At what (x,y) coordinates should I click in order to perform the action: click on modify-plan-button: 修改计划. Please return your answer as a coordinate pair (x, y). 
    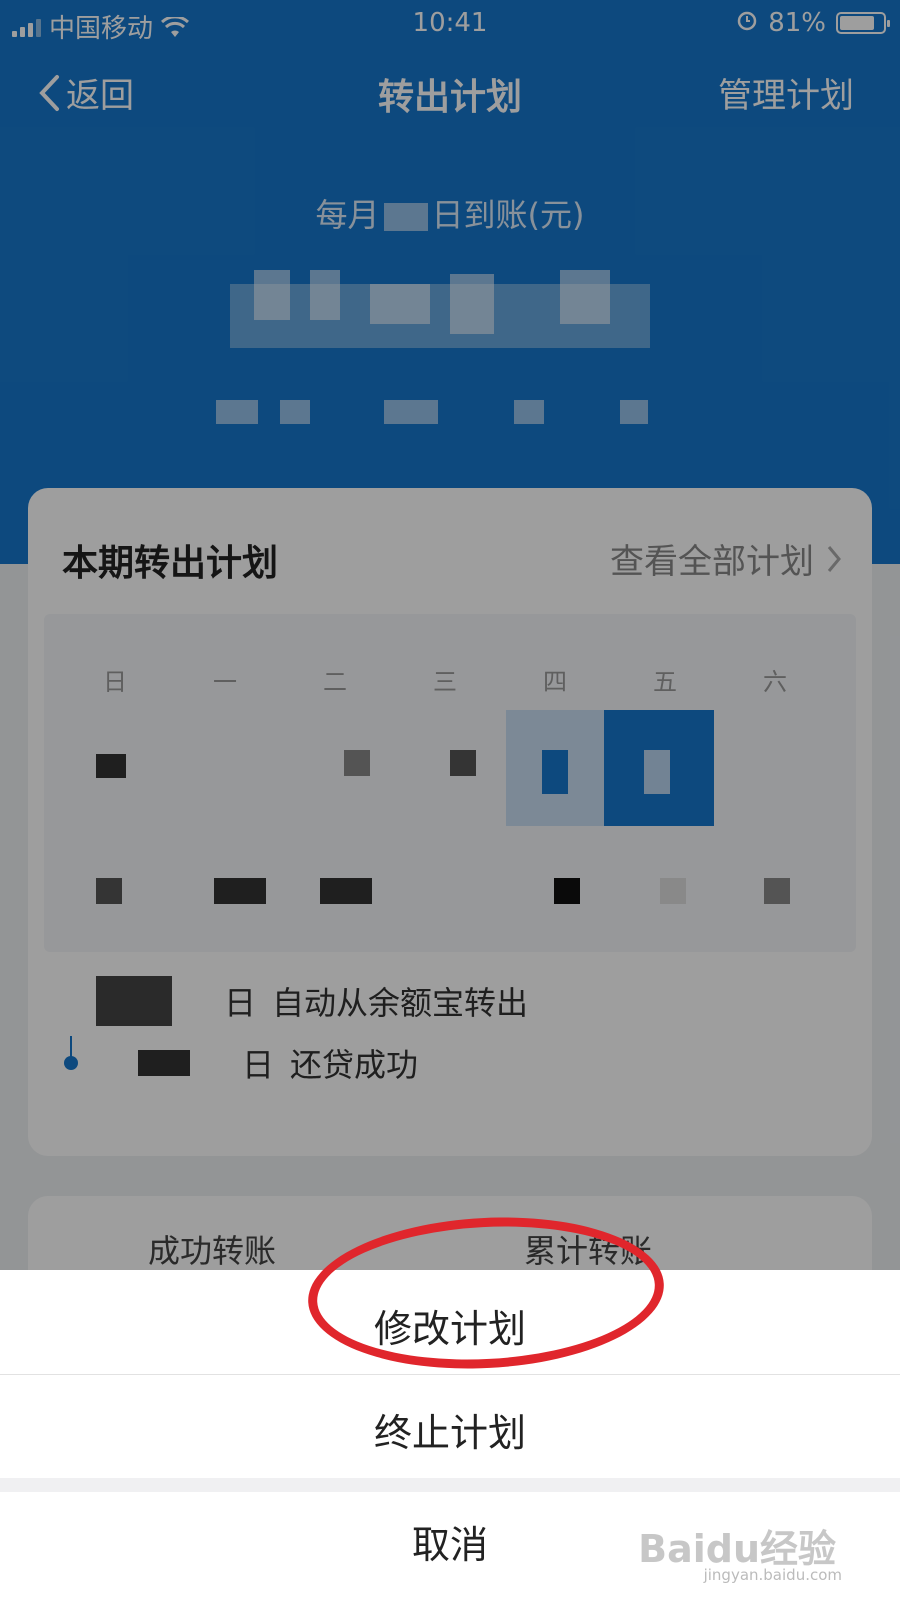
    Looking at the image, I should click on (450, 1325).